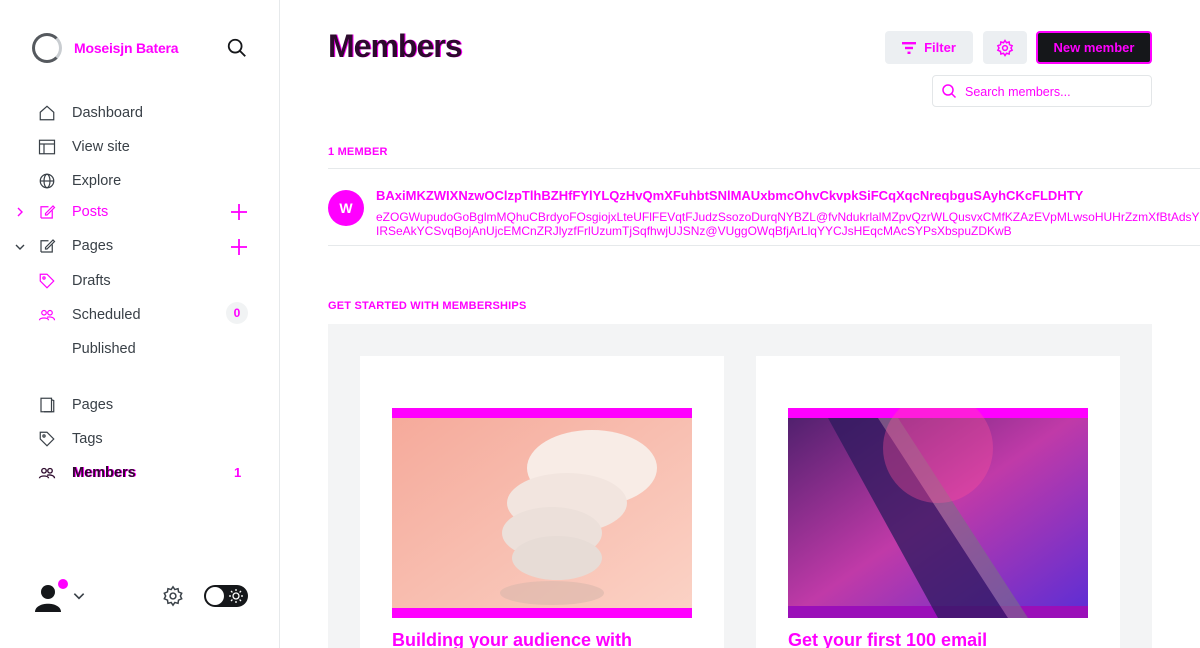 This screenshot has width=1200, height=648. Describe the element at coordinates (91, 281) in the screenshot. I see `sidebar-item-label: Drafts` at that location.